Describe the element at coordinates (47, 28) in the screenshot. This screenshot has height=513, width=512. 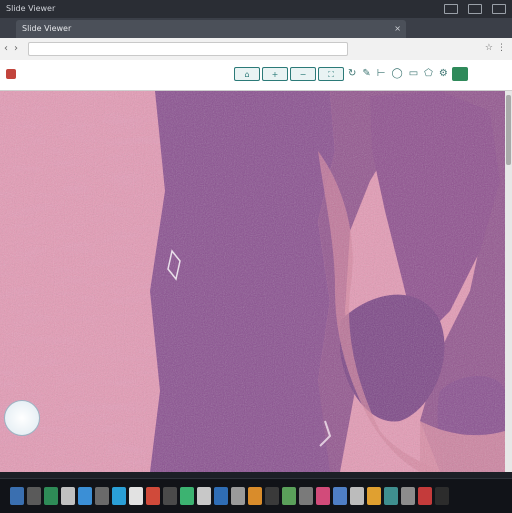
I see `tab-title: Slide Viewer` at that location.